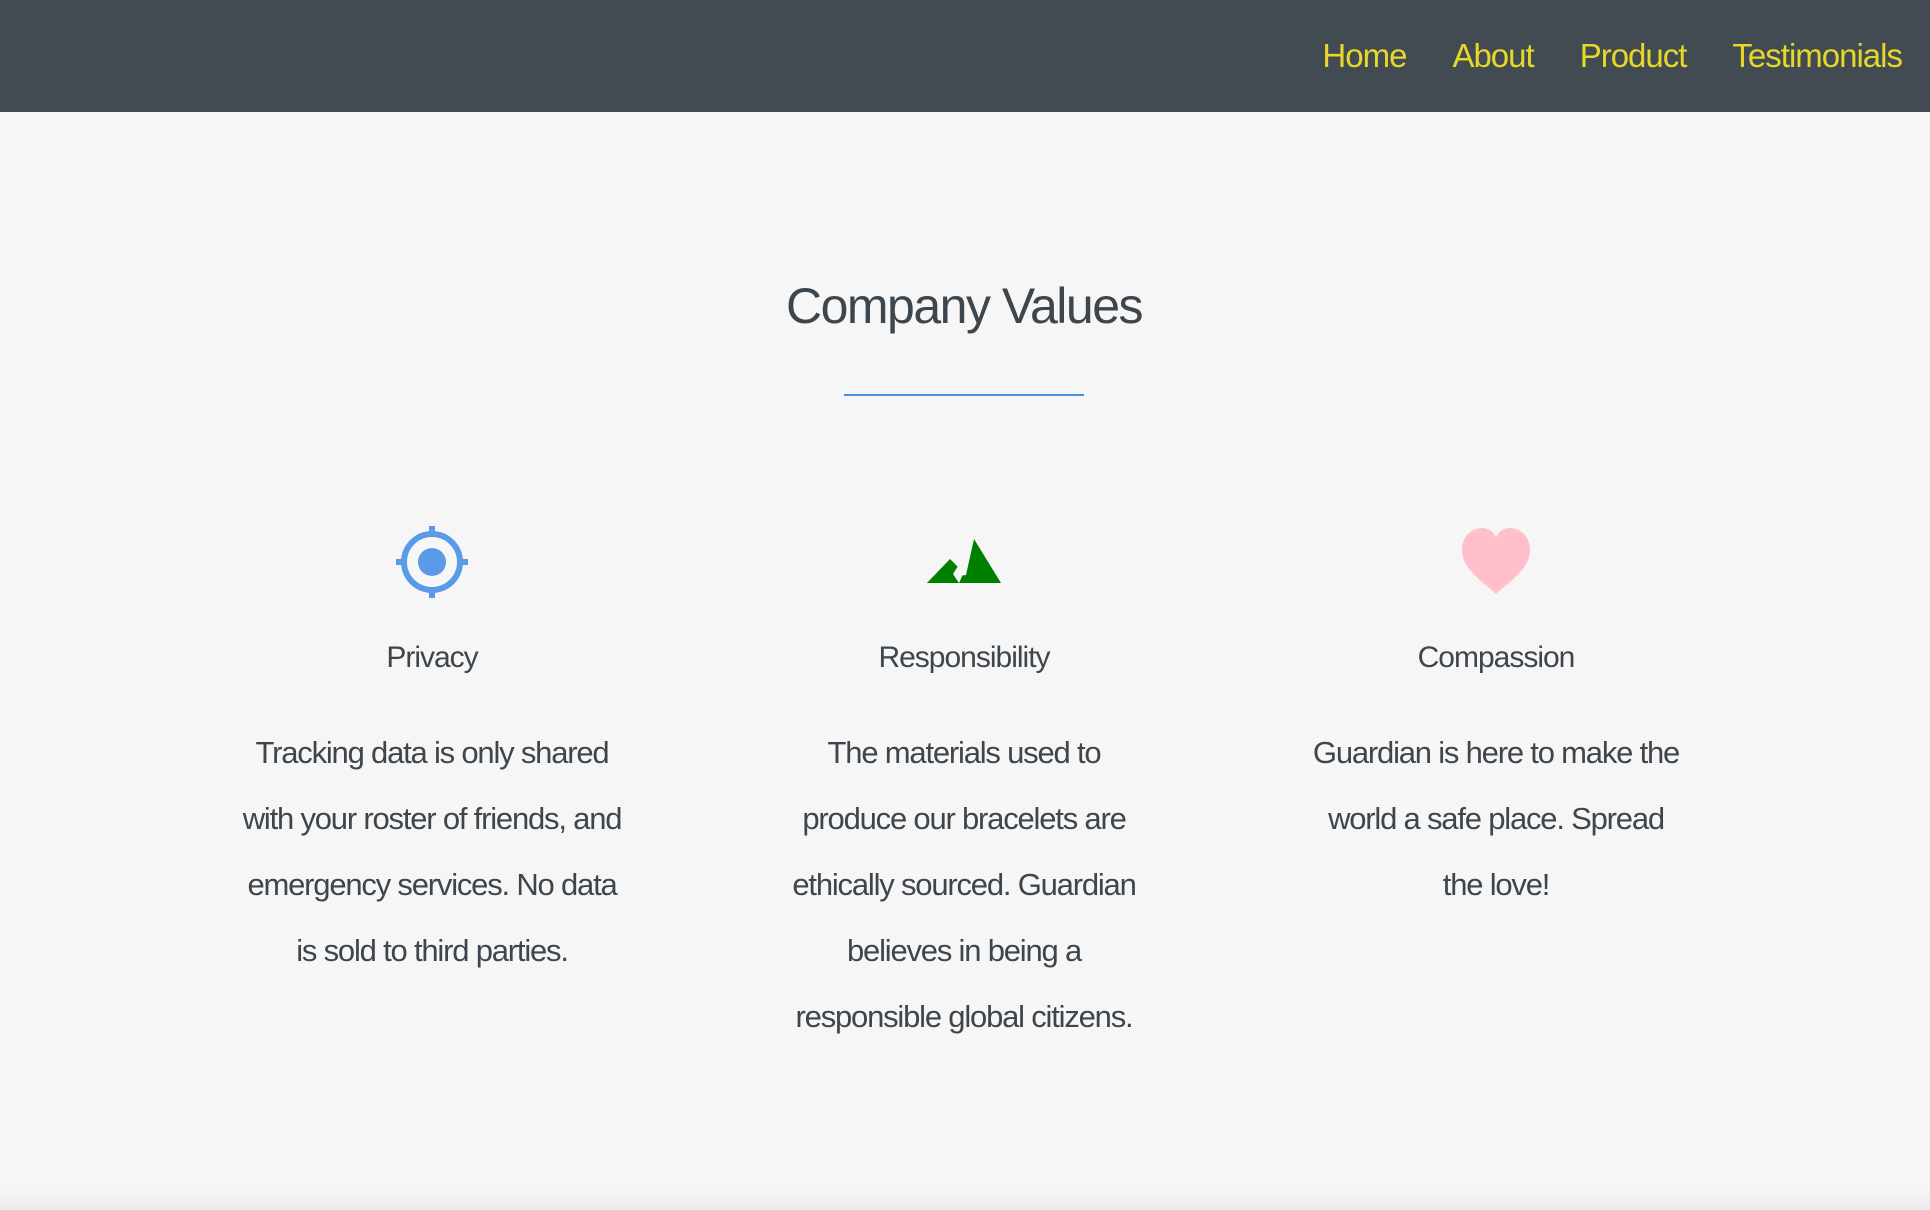 The width and height of the screenshot is (1930, 1210). Describe the element at coordinates (1817, 56) in the screenshot. I see `nav-link-testimonials: Testimonials` at that location.